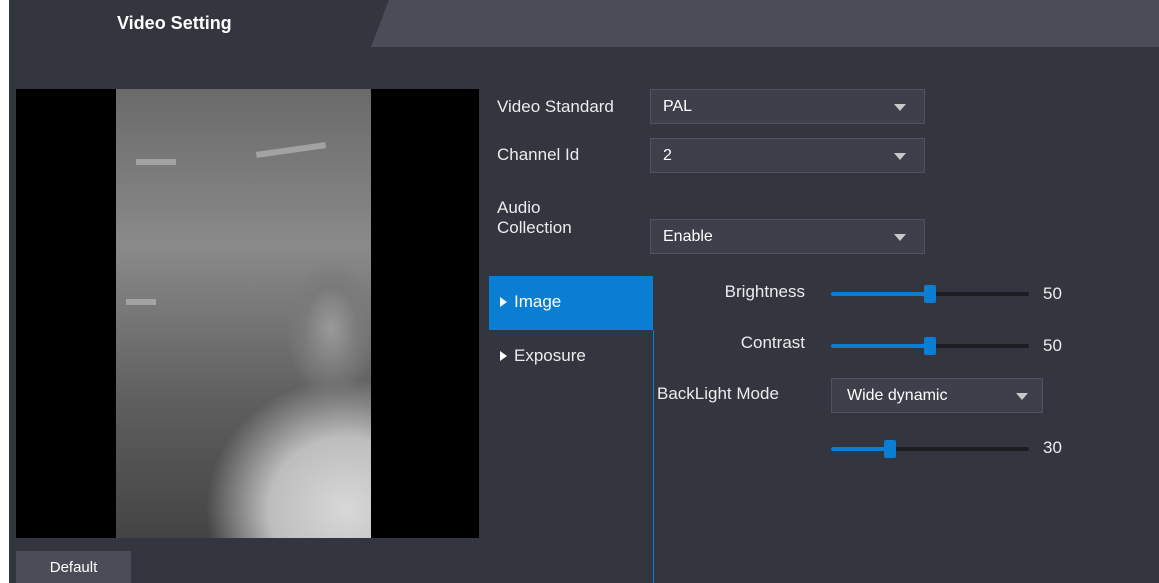  Describe the element at coordinates (787, 236) in the screenshot. I see `audio-collection-select: Enable` at that location.